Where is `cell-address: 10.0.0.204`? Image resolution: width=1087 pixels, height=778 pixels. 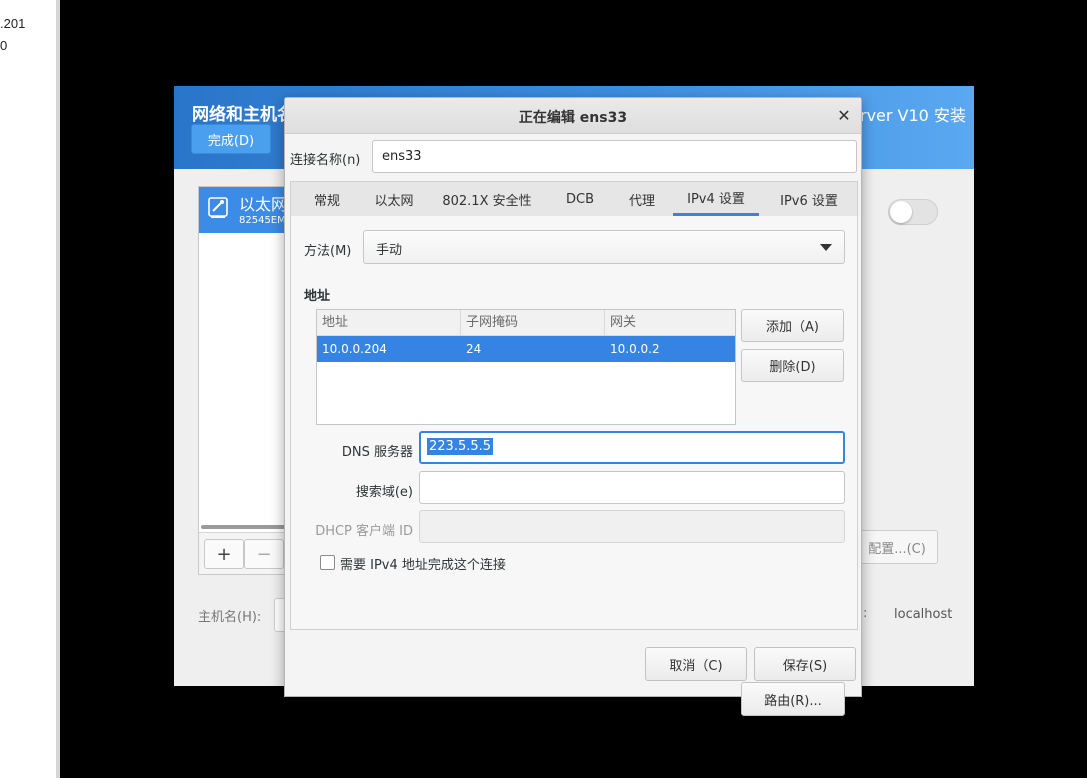
cell-address: 10.0.0.204 is located at coordinates (389, 349).